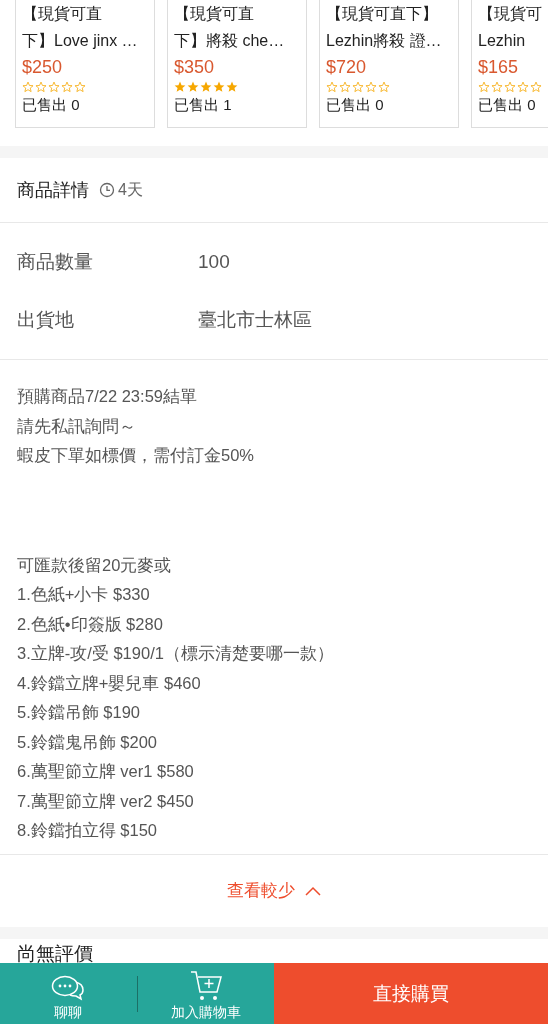 The image size is (548, 1024). Describe the element at coordinates (55, 953) in the screenshot. I see `section-title: 尚無評價` at that location.